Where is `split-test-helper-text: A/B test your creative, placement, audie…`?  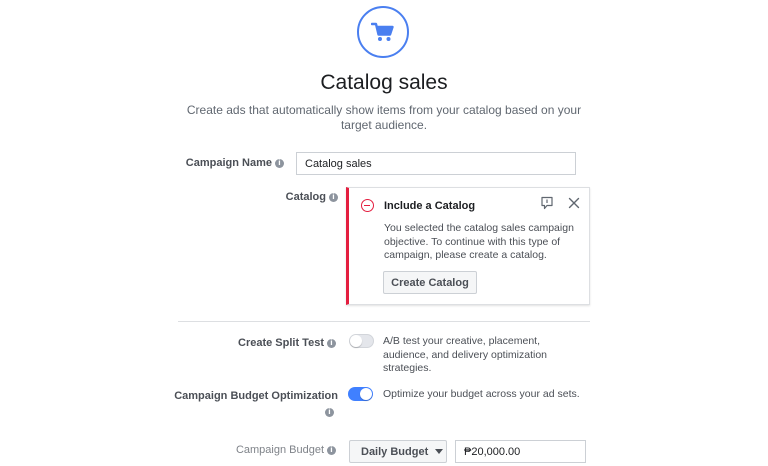
split-test-helper-text: A/B test your creative, placement, audie… is located at coordinates (465, 354).